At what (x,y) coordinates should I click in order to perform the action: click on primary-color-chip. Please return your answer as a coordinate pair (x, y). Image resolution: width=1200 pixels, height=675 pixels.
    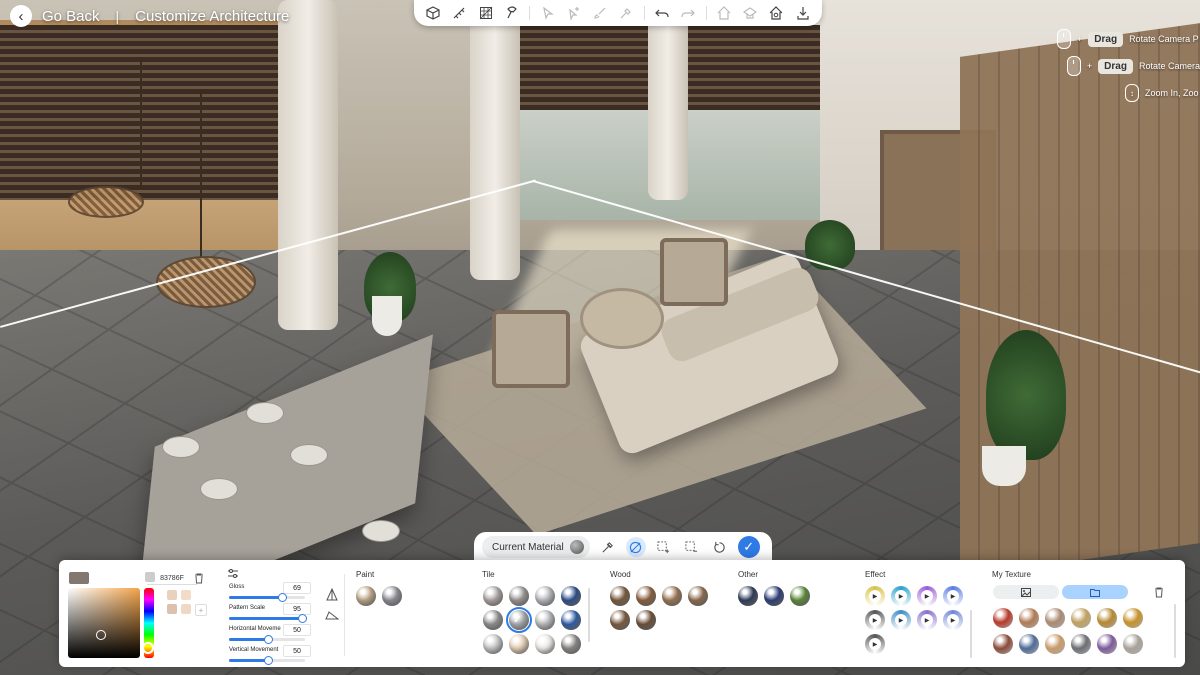
    Looking at the image, I should click on (79, 578).